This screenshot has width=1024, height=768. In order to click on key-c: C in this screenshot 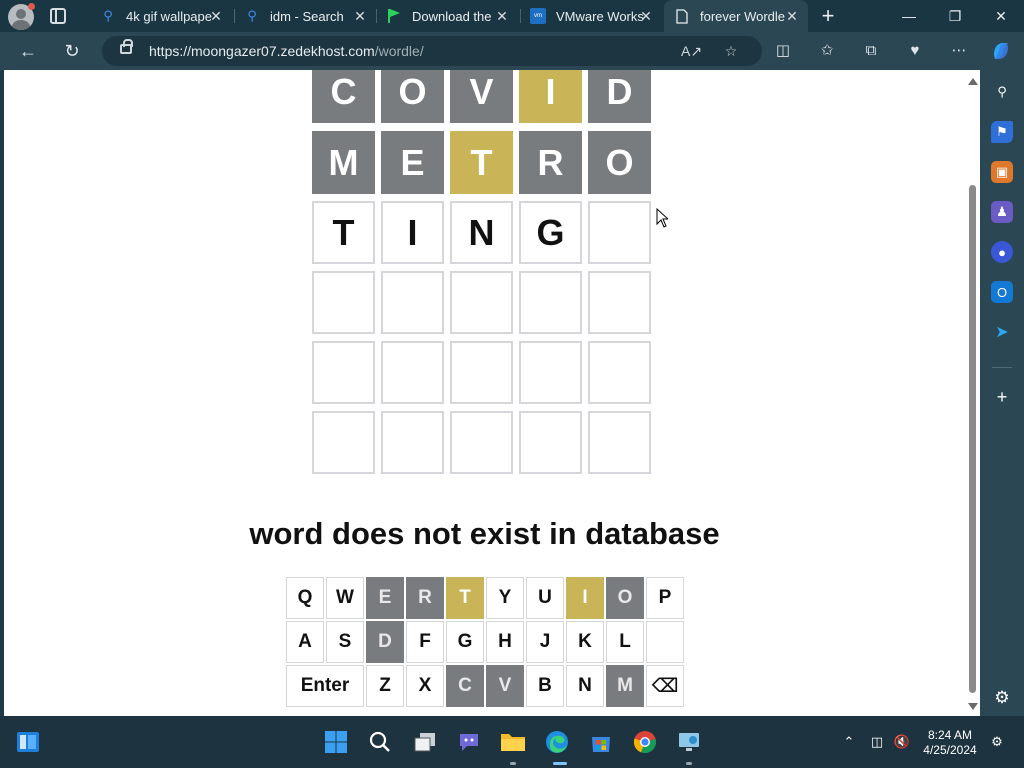, I will do `click(465, 686)`.